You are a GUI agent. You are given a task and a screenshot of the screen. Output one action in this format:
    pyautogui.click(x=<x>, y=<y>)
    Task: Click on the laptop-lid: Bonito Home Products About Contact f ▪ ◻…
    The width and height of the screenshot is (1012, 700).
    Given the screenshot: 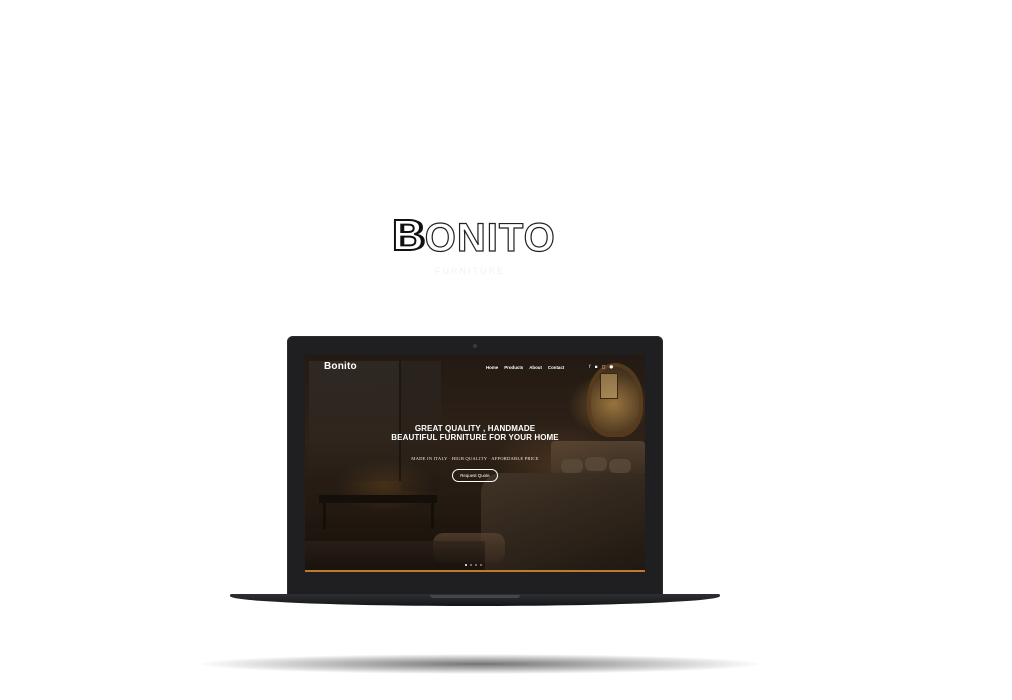 What is the action you would take?
    pyautogui.click(x=475, y=466)
    